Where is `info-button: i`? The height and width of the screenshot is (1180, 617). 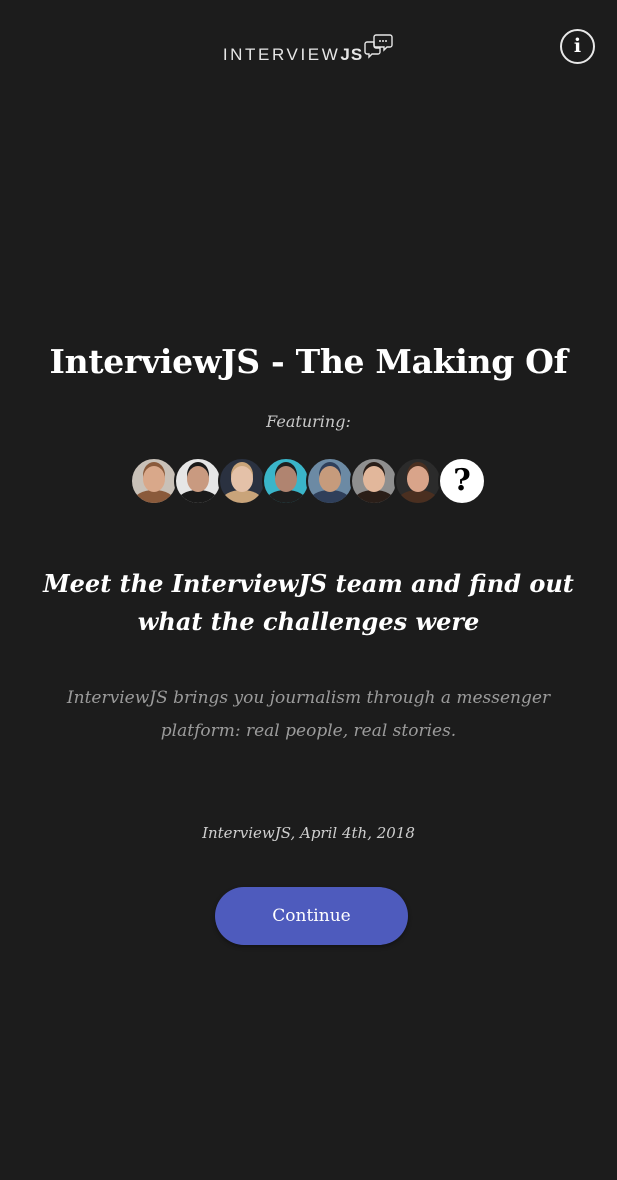 info-button: i is located at coordinates (577, 46).